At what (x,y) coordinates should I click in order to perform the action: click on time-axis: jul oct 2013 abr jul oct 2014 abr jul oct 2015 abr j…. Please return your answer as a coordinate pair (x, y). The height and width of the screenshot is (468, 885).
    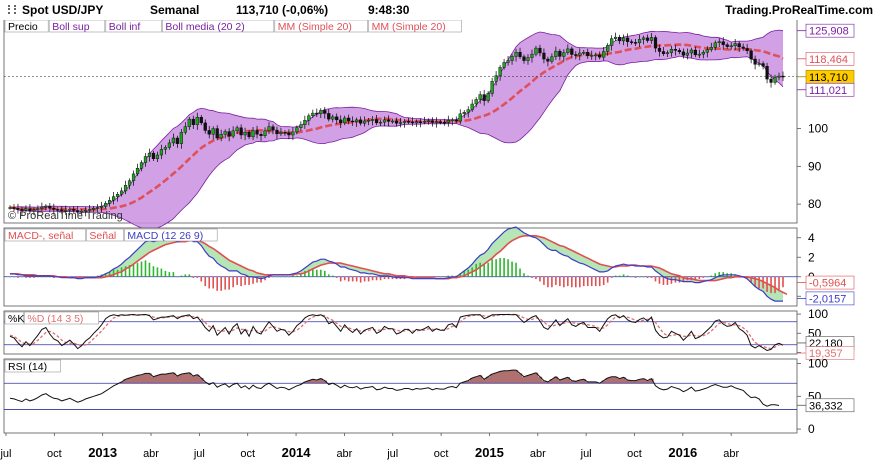
    Looking at the image, I should click on (369, 446).